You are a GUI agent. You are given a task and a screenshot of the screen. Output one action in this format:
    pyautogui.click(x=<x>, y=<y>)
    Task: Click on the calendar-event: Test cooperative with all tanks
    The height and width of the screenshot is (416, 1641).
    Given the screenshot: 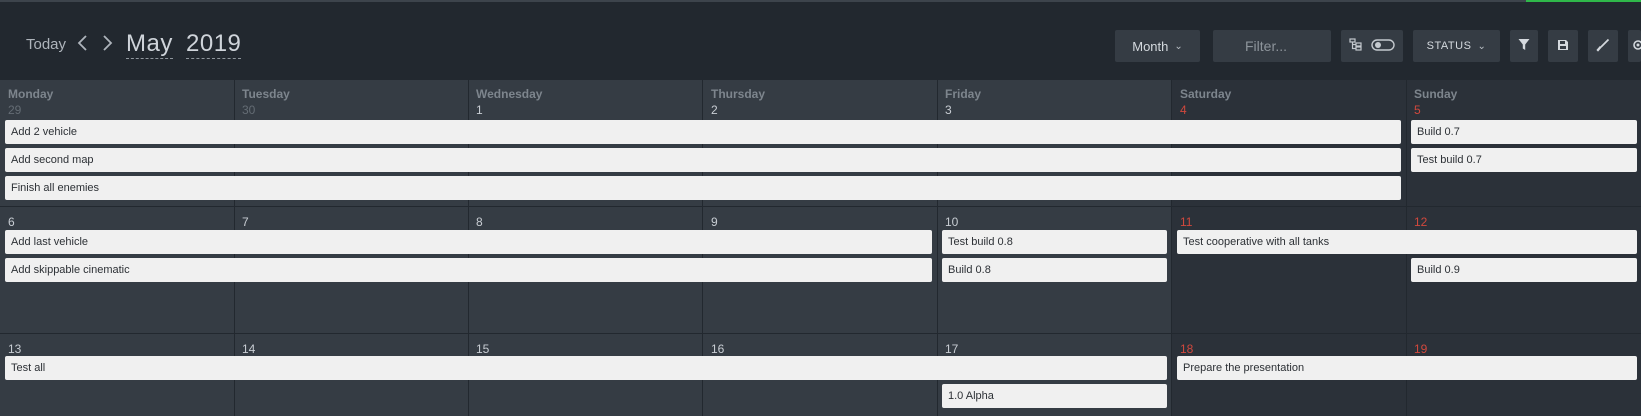 What is the action you would take?
    pyautogui.click(x=1407, y=242)
    